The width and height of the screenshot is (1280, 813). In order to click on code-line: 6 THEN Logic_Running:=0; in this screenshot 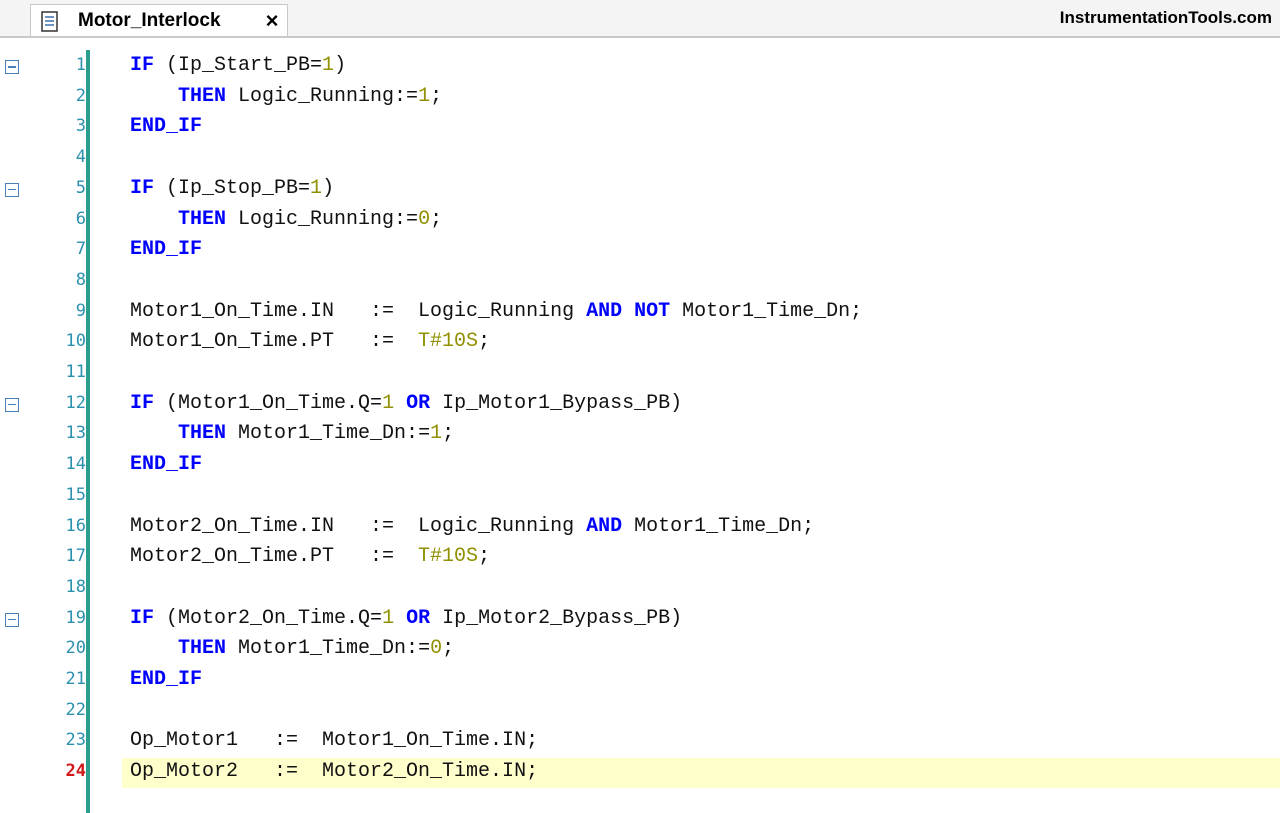, I will do `click(640, 221)`.